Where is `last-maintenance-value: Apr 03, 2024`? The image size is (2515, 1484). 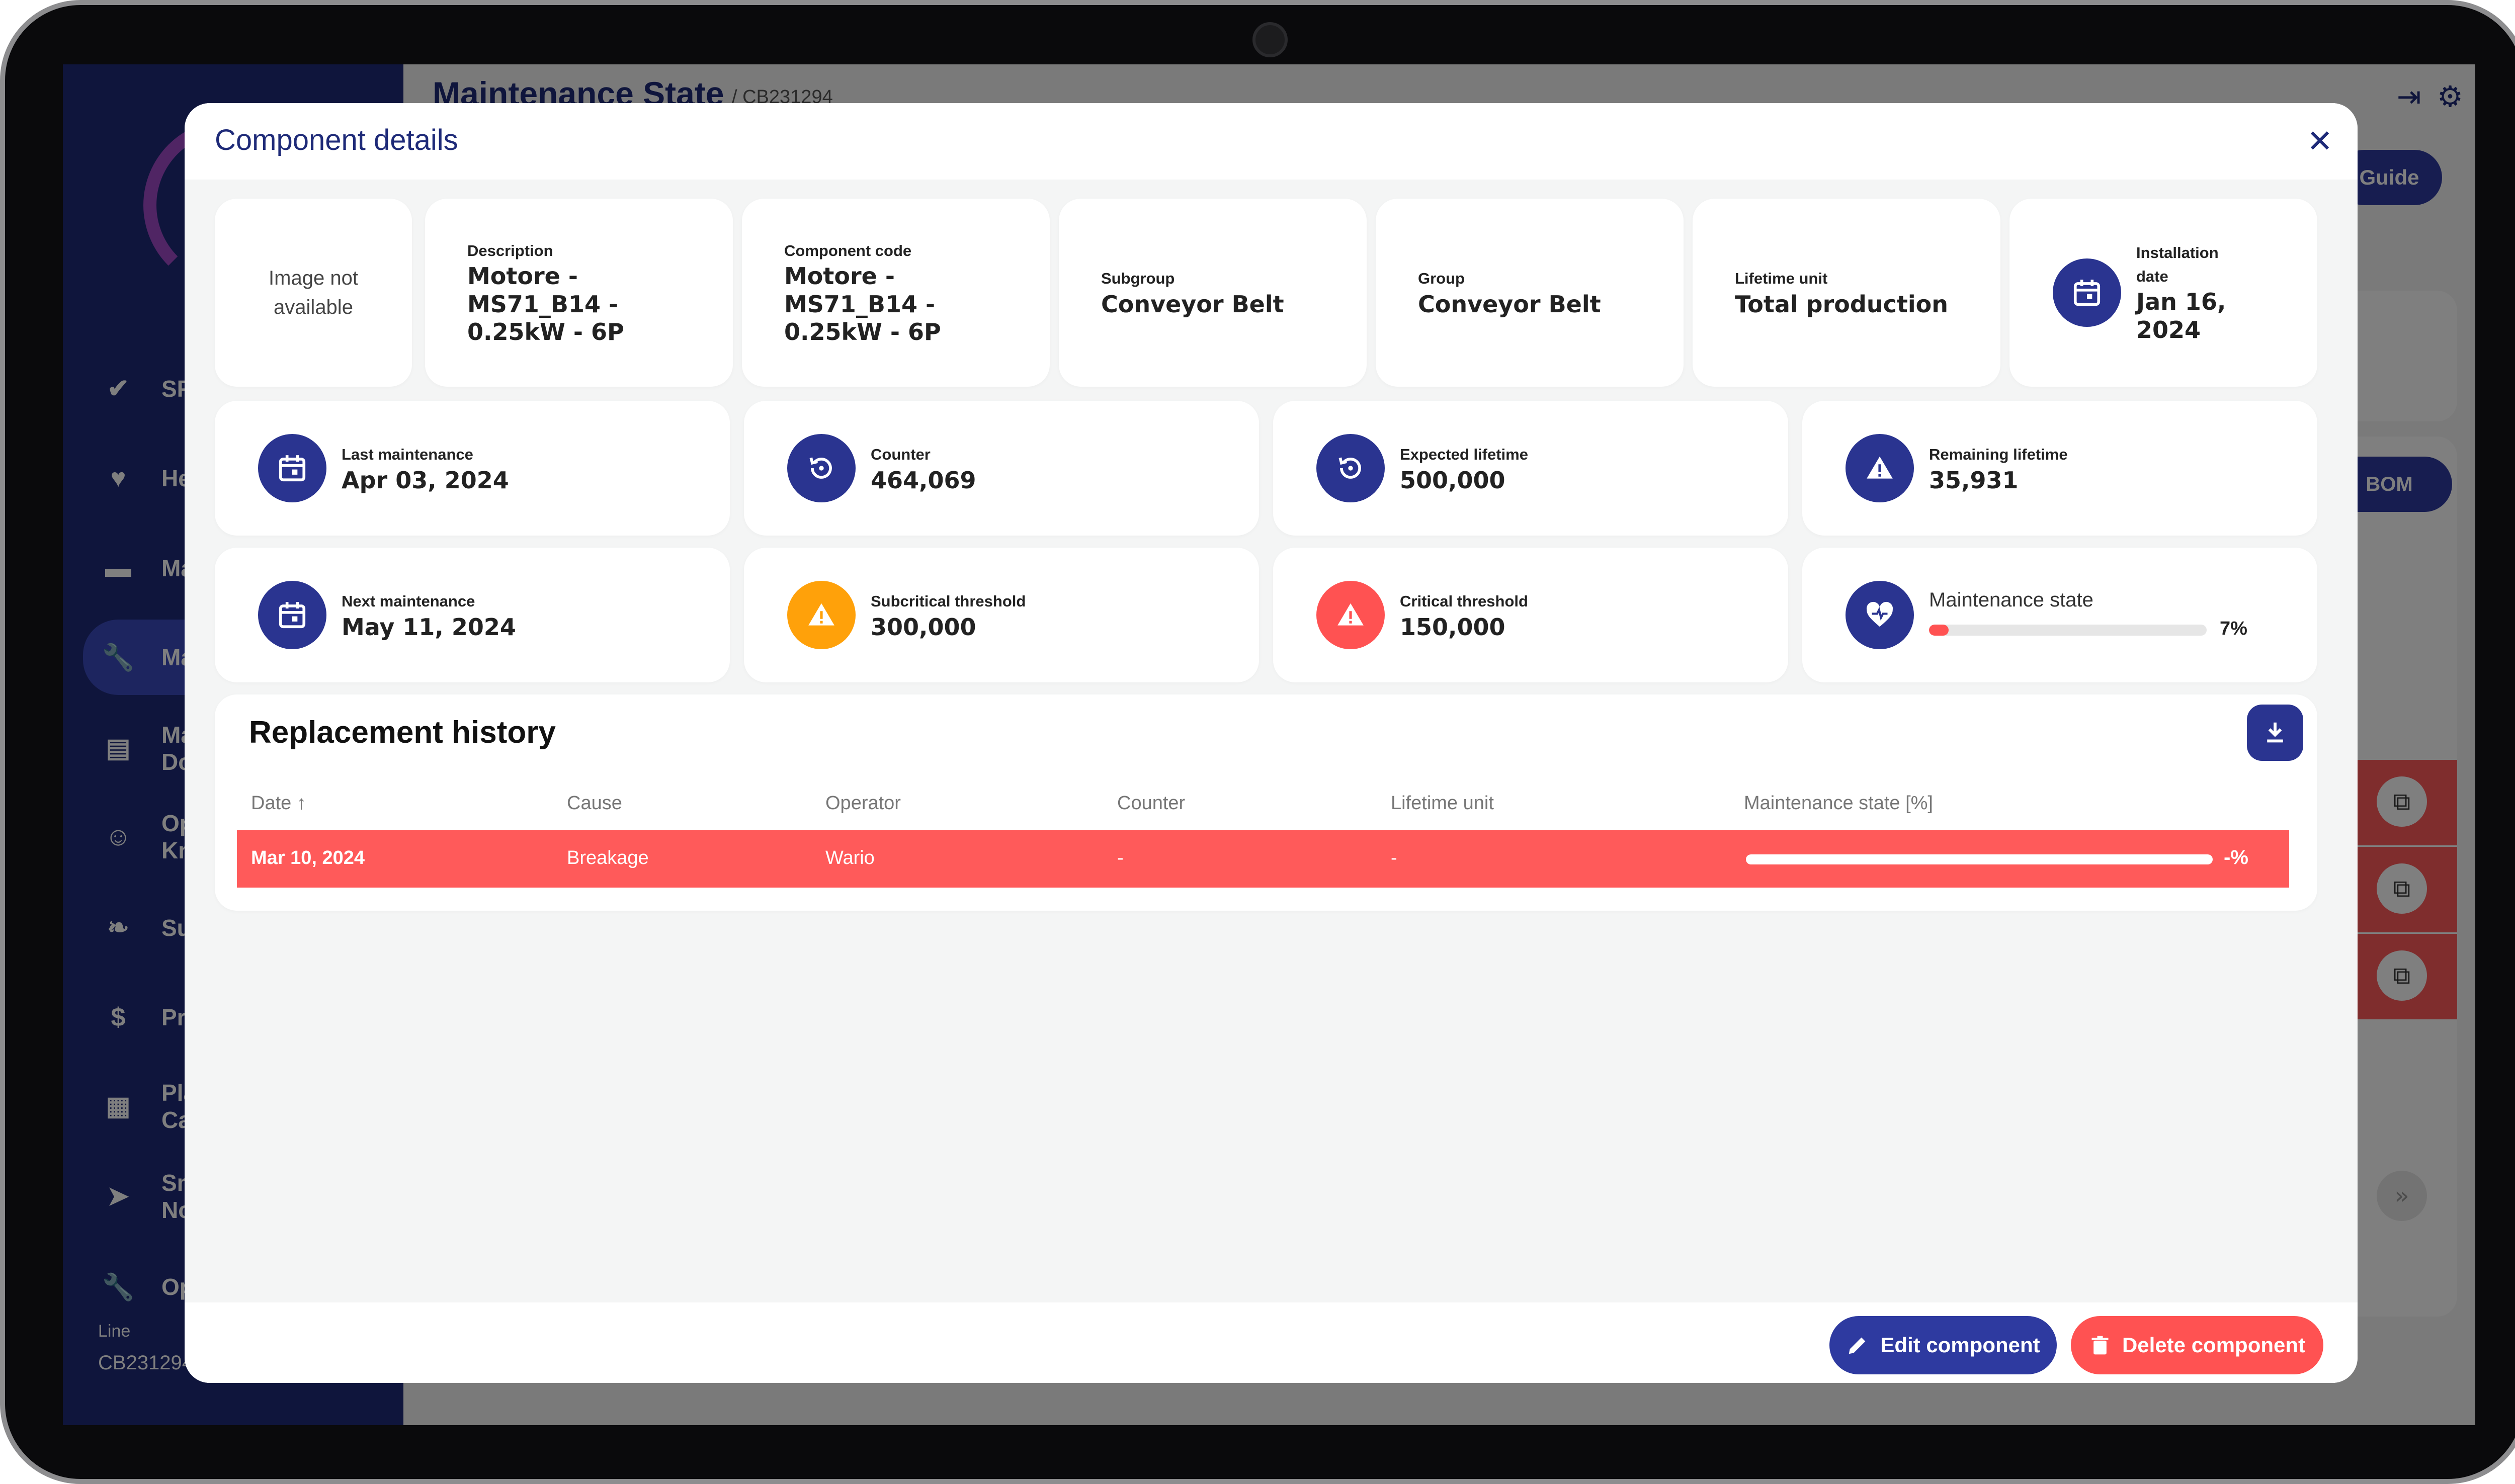
last-maintenance-value: Apr 03, 2024 is located at coordinates (426, 480).